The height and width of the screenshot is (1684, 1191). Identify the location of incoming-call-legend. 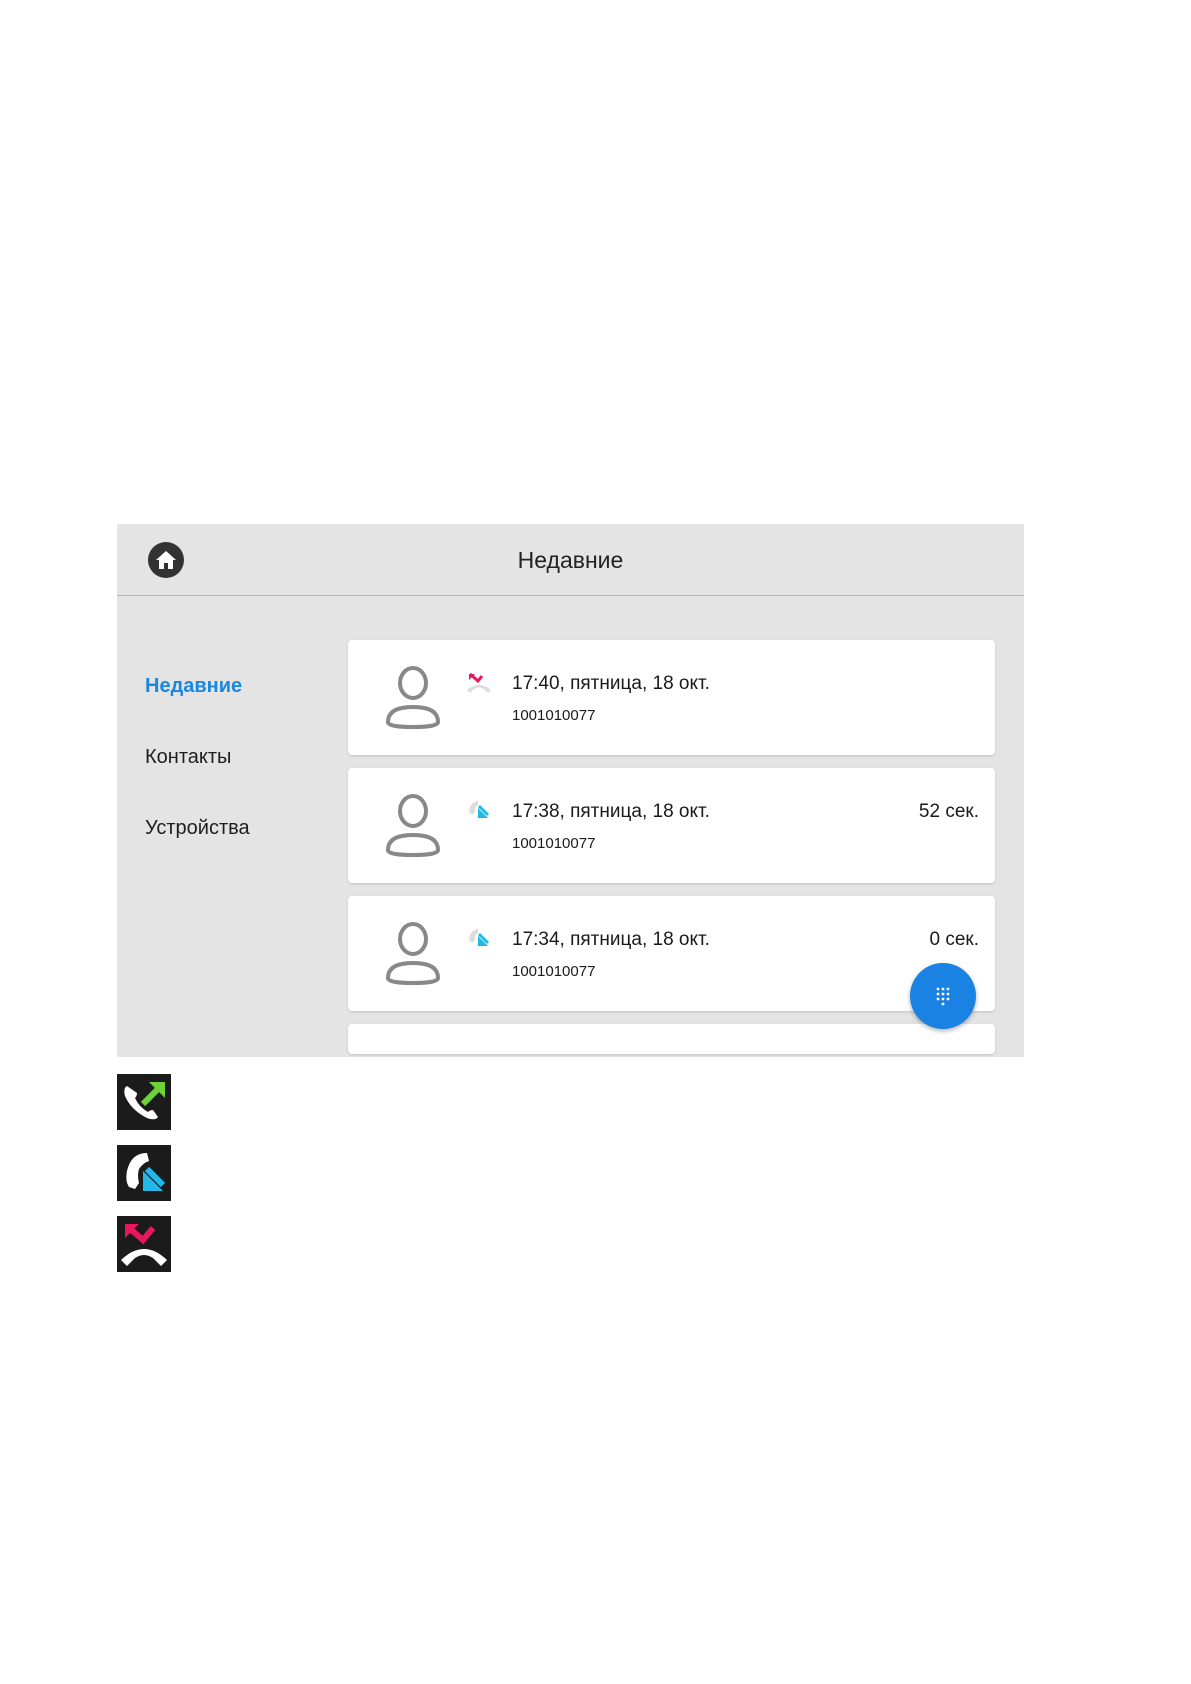
(144, 1173).